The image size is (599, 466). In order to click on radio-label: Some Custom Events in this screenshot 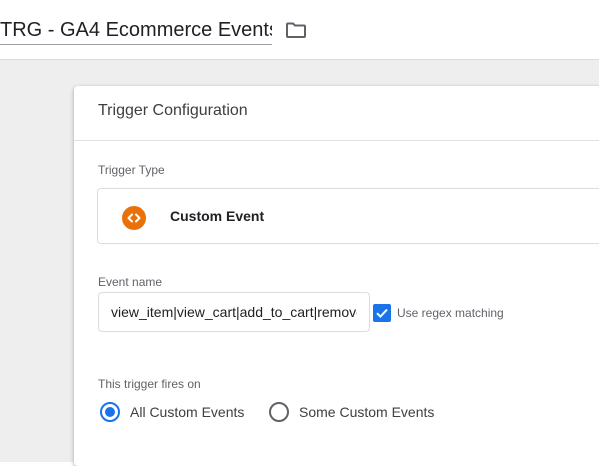, I will do `click(367, 412)`.